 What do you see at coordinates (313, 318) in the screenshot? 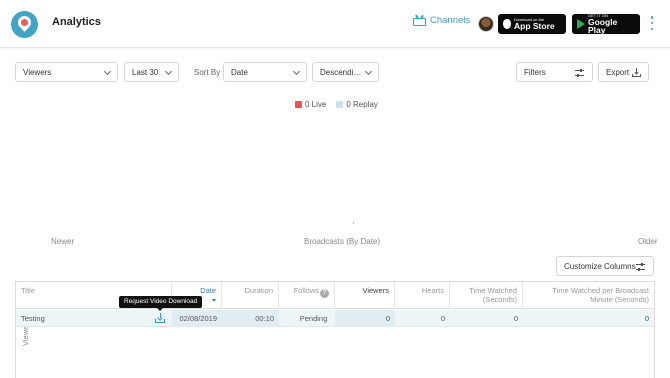
I see `cell-follows: Pending` at bounding box center [313, 318].